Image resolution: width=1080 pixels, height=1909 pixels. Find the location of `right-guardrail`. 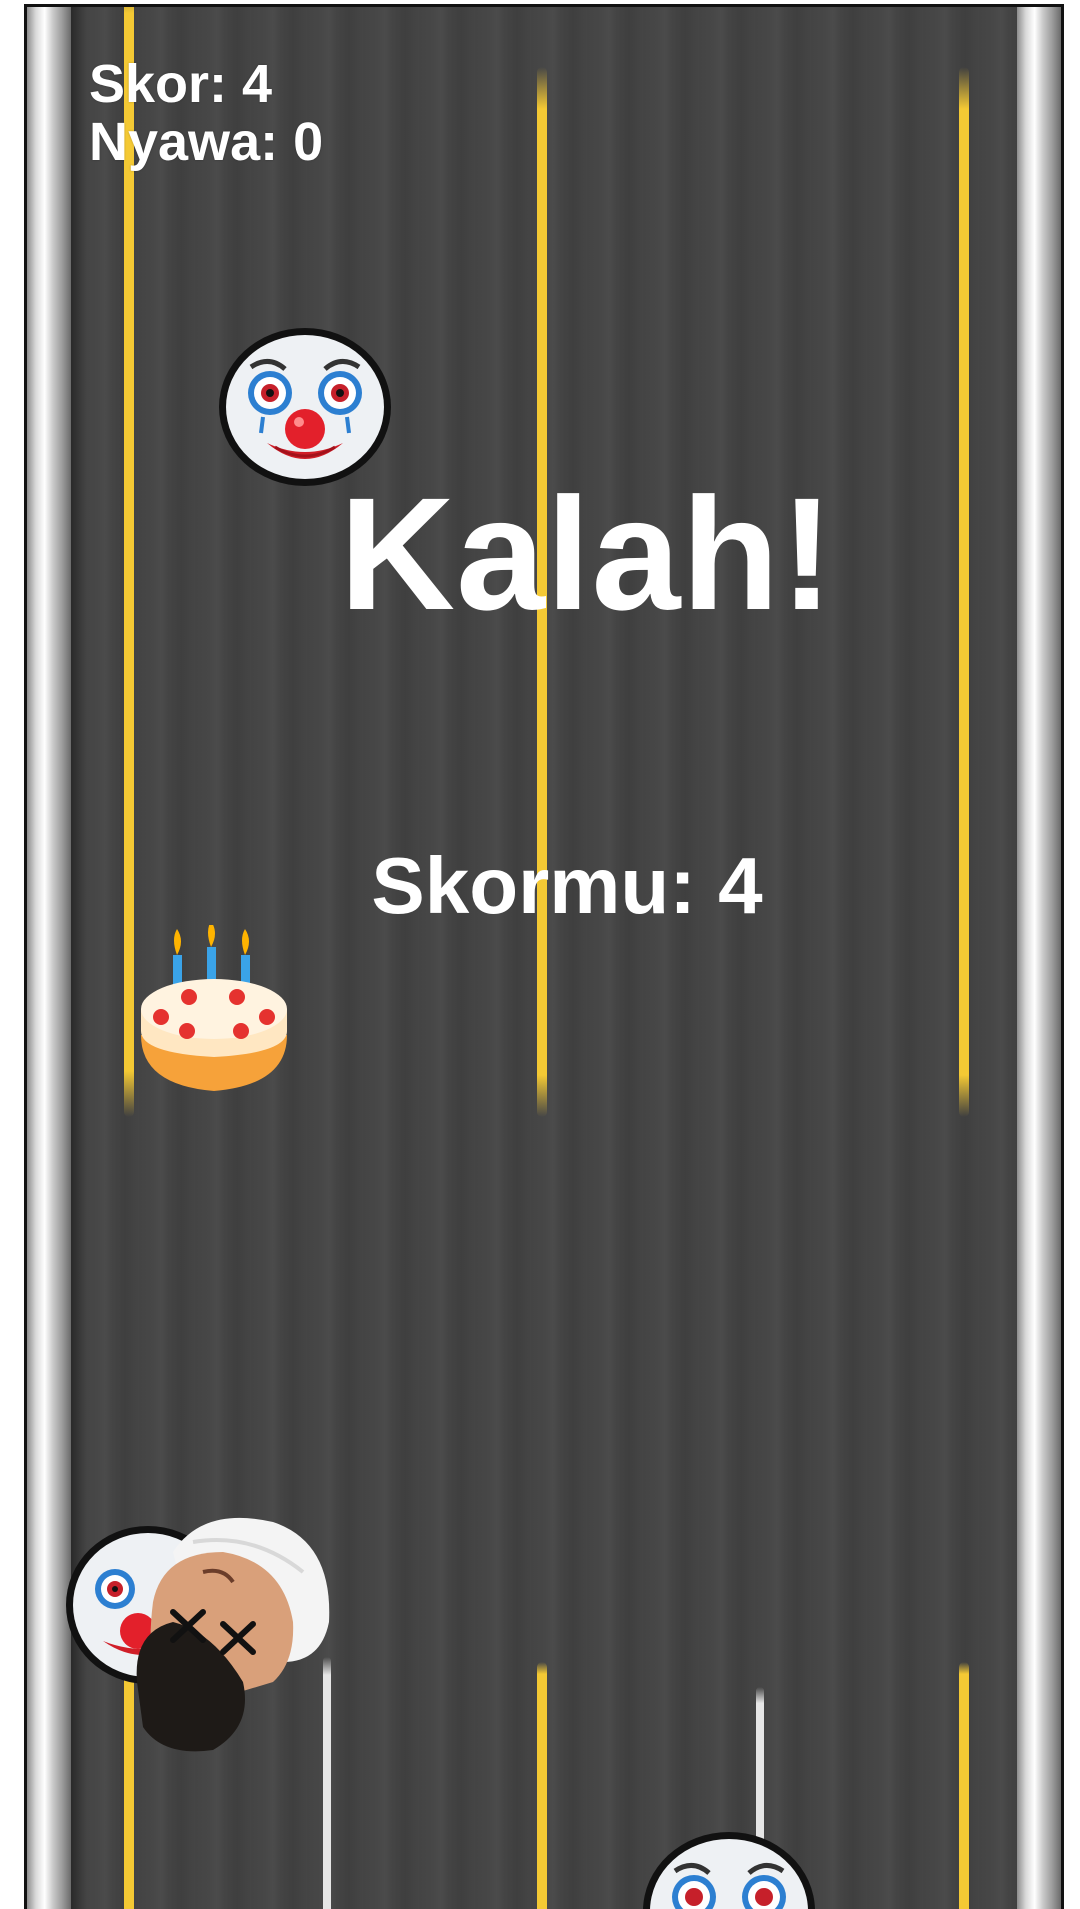

right-guardrail is located at coordinates (1039, 958).